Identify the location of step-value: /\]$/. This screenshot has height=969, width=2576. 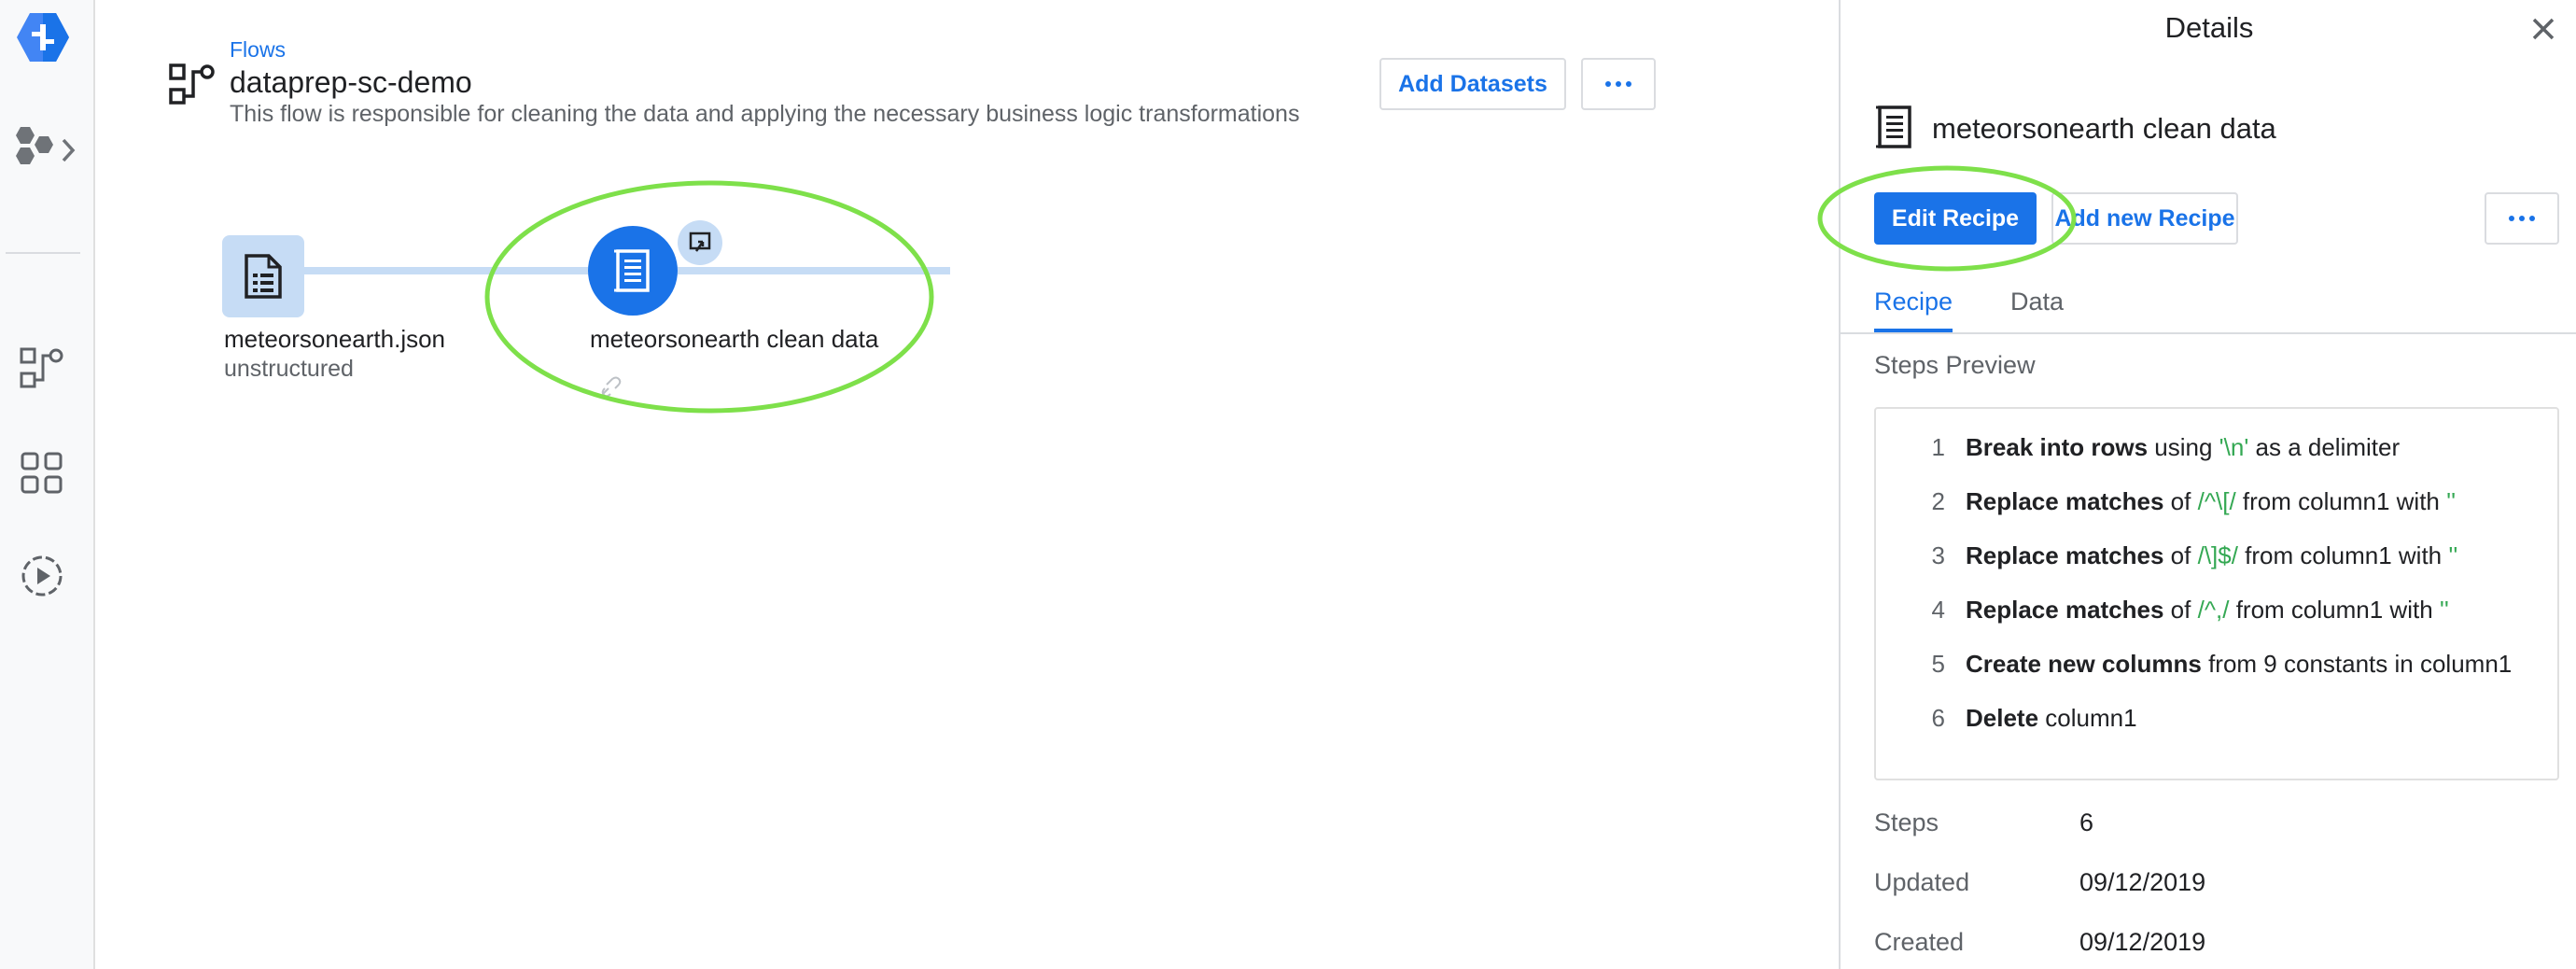
(2217, 555).